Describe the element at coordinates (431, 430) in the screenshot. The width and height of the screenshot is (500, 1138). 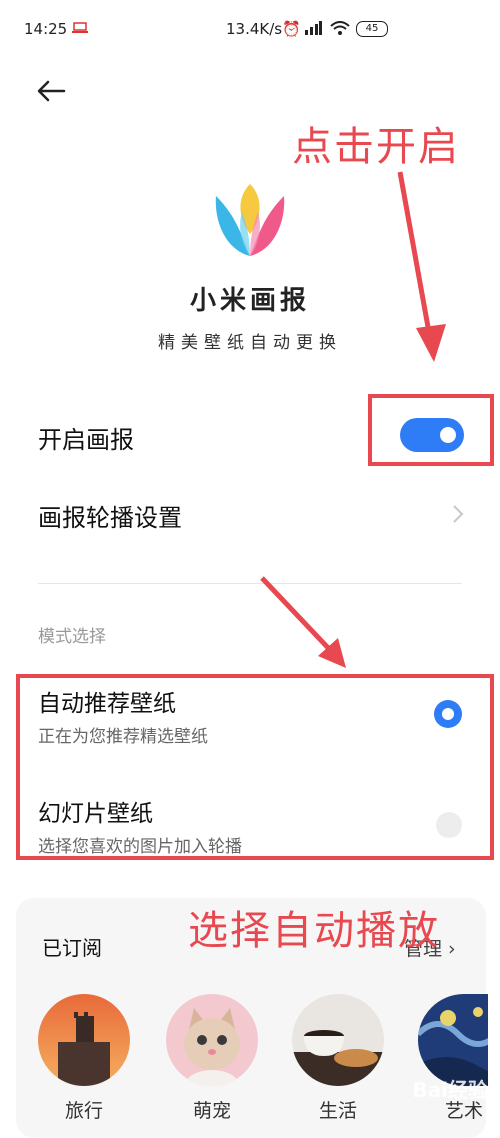
I see `highlight-box-toggle` at that location.